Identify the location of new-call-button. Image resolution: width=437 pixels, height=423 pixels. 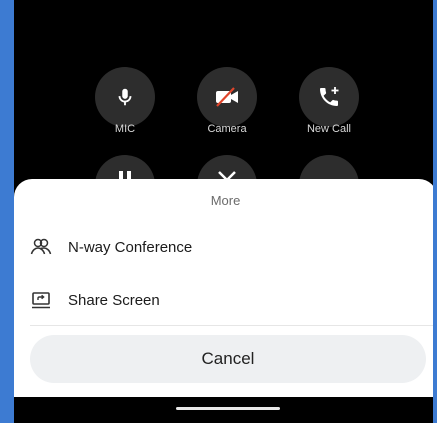
(329, 97).